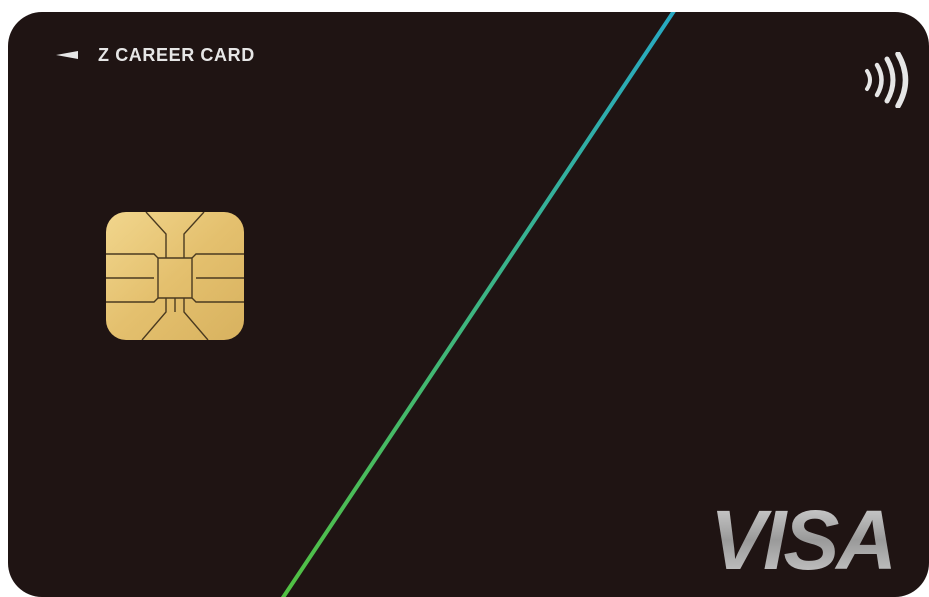 The width and height of the screenshot is (929, 597). Describe the element at coordinates (67, 55) in the screenshot. I see `left-arrow-icon` at that location.